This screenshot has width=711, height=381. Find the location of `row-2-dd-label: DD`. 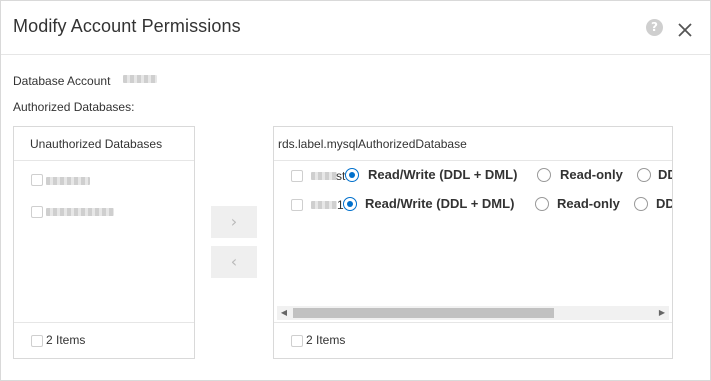

row-2-dd-label: DD is located at coordinates (664, 203).